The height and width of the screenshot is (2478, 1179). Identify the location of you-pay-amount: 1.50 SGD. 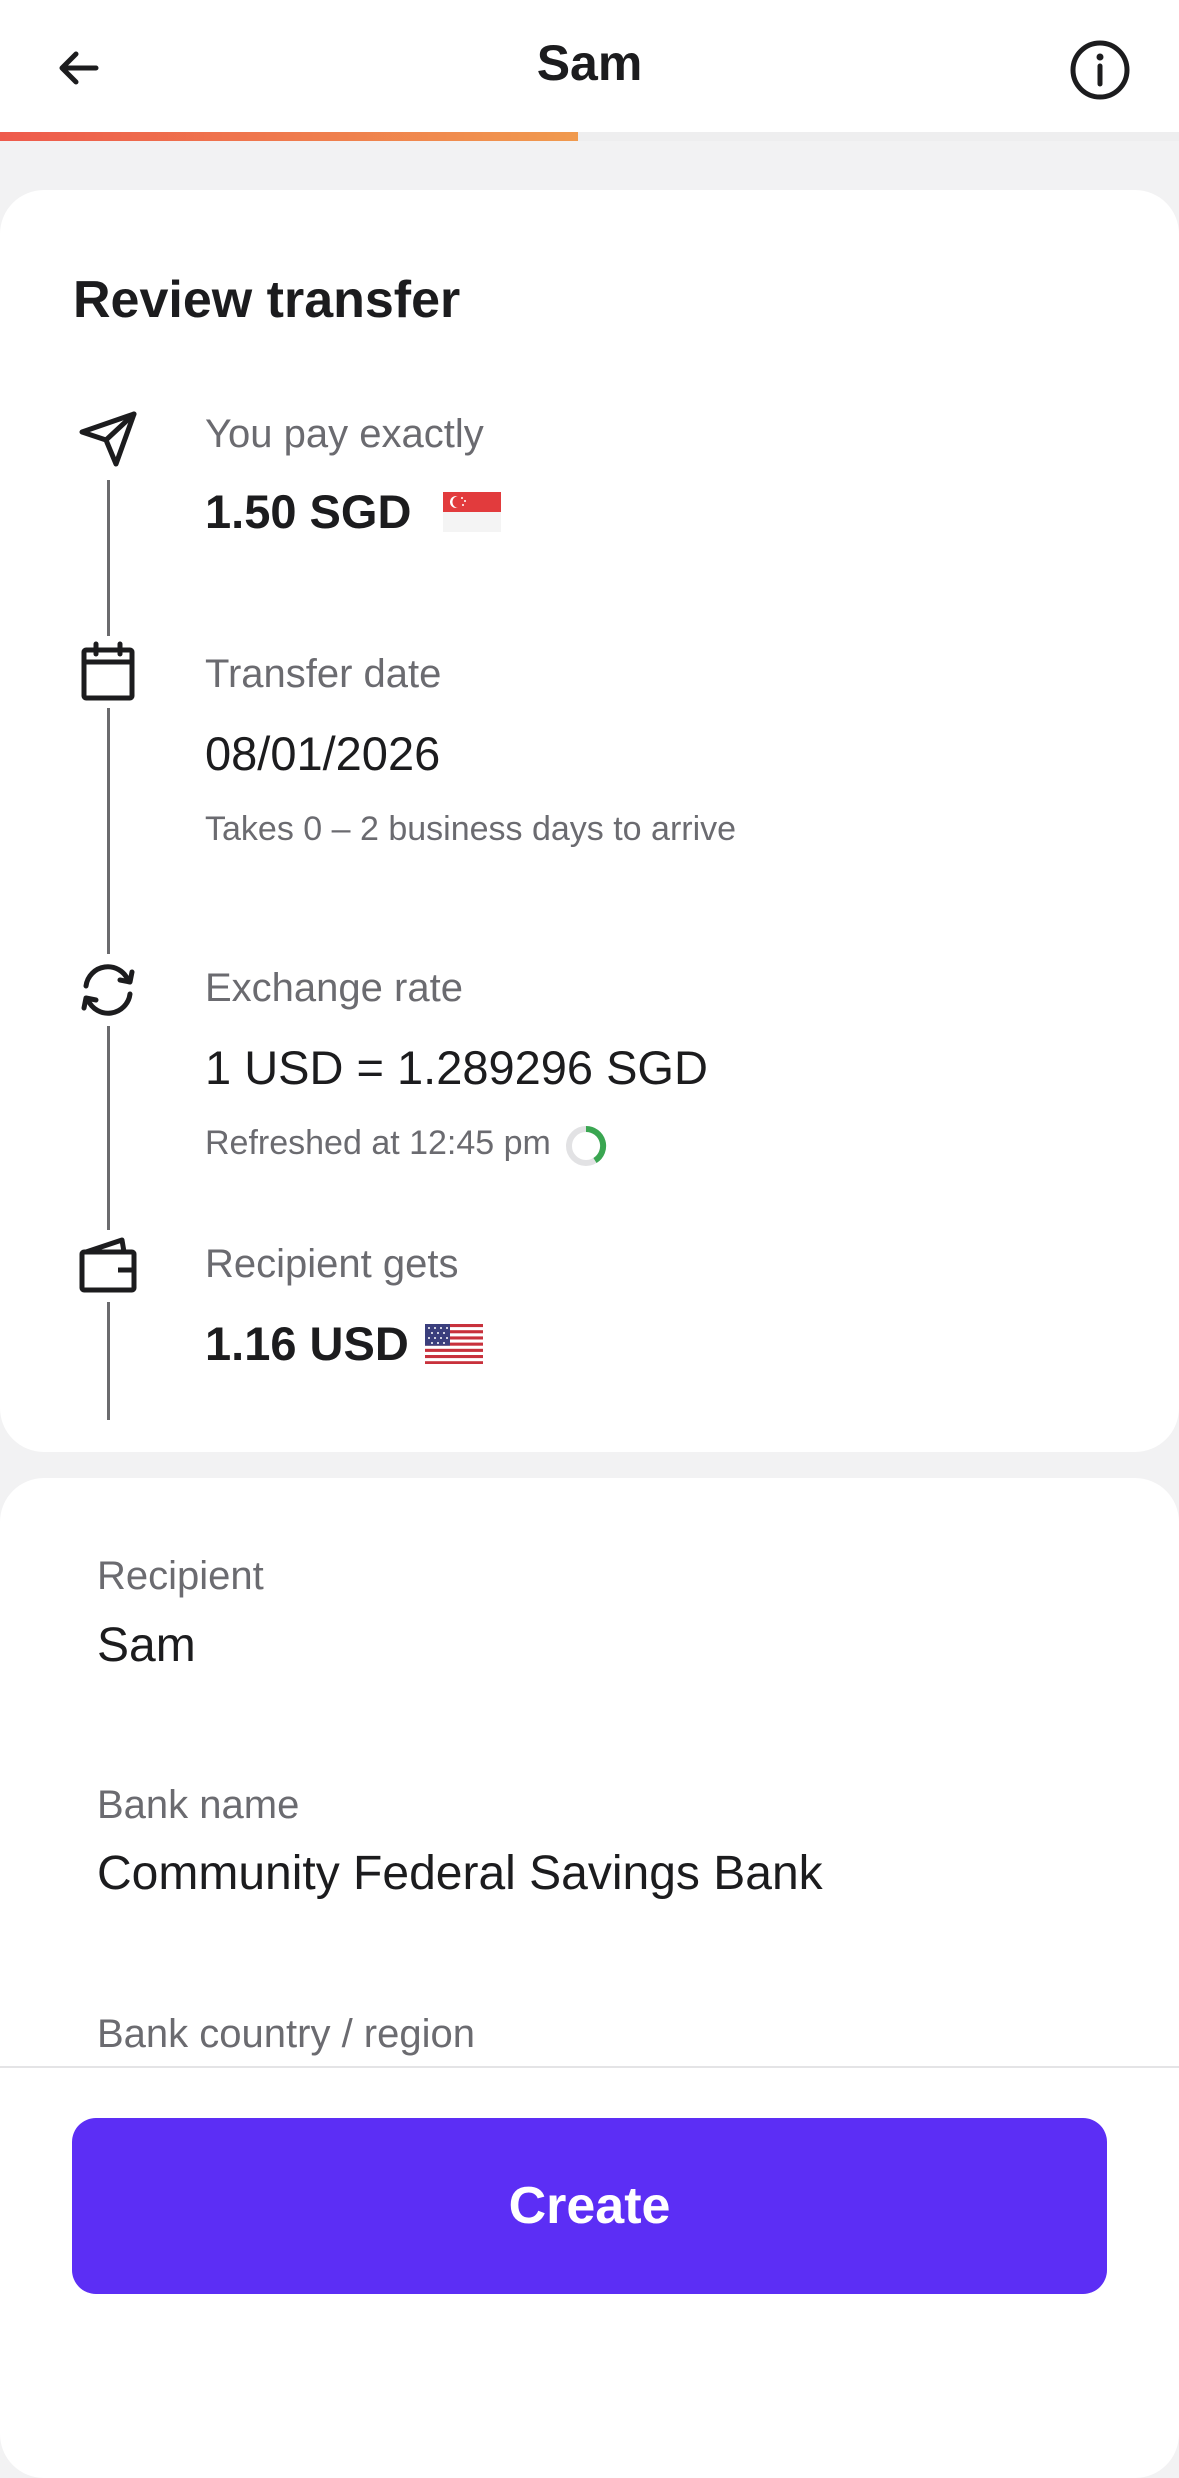
(308, 511).